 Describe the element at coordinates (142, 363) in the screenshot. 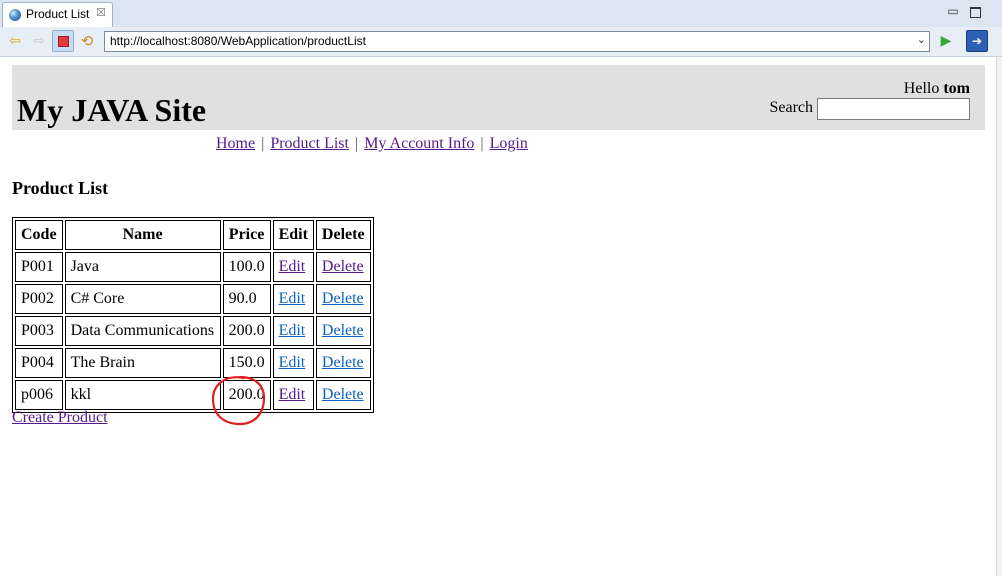

I see `cell-name: The Brain` at that location.